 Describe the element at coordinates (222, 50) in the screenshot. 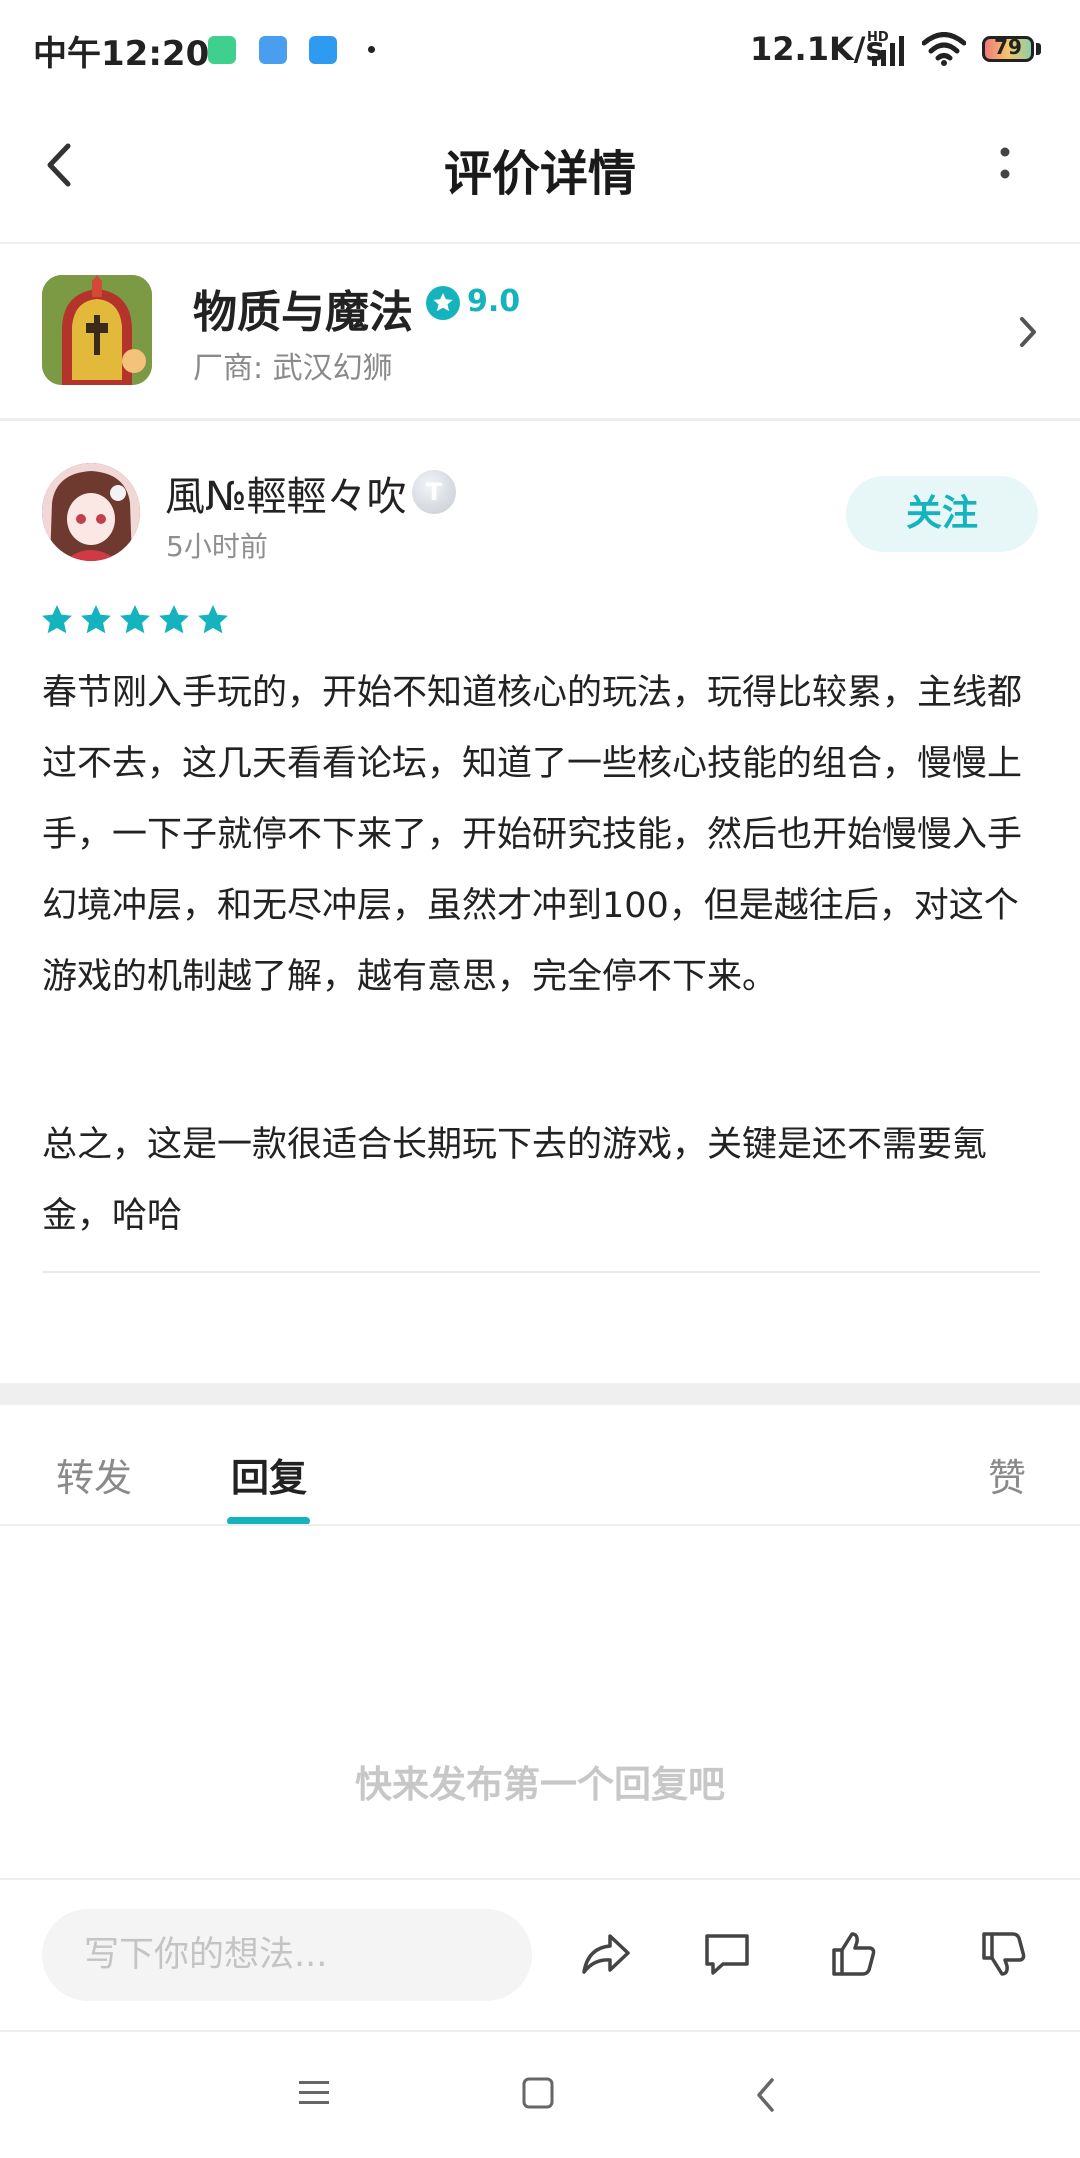

I see `wechat-notification-icon` at that location.